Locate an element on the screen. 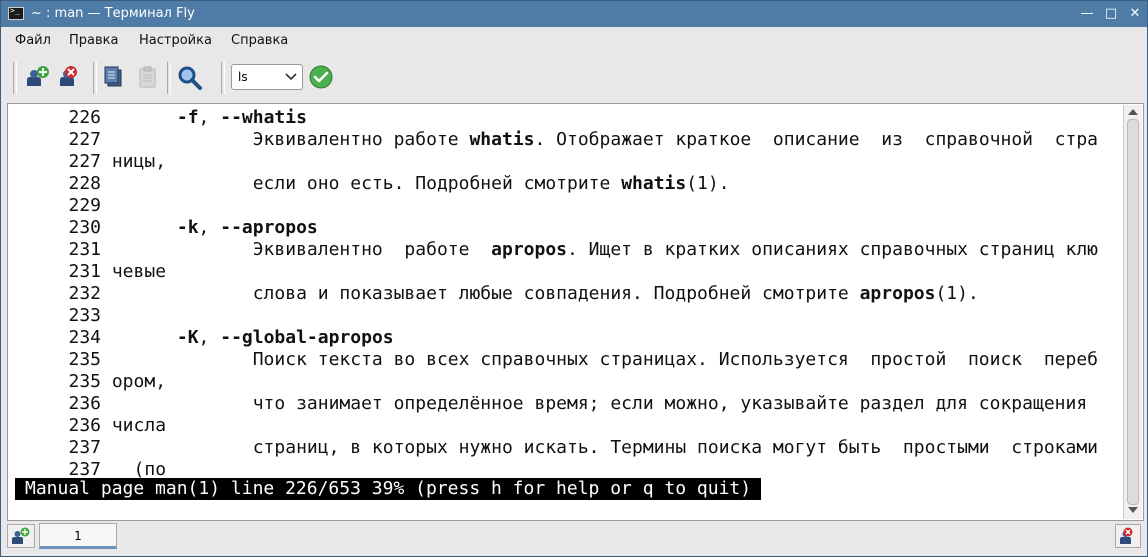  menu-settings: Настройка is located at coordinates (175, 40).